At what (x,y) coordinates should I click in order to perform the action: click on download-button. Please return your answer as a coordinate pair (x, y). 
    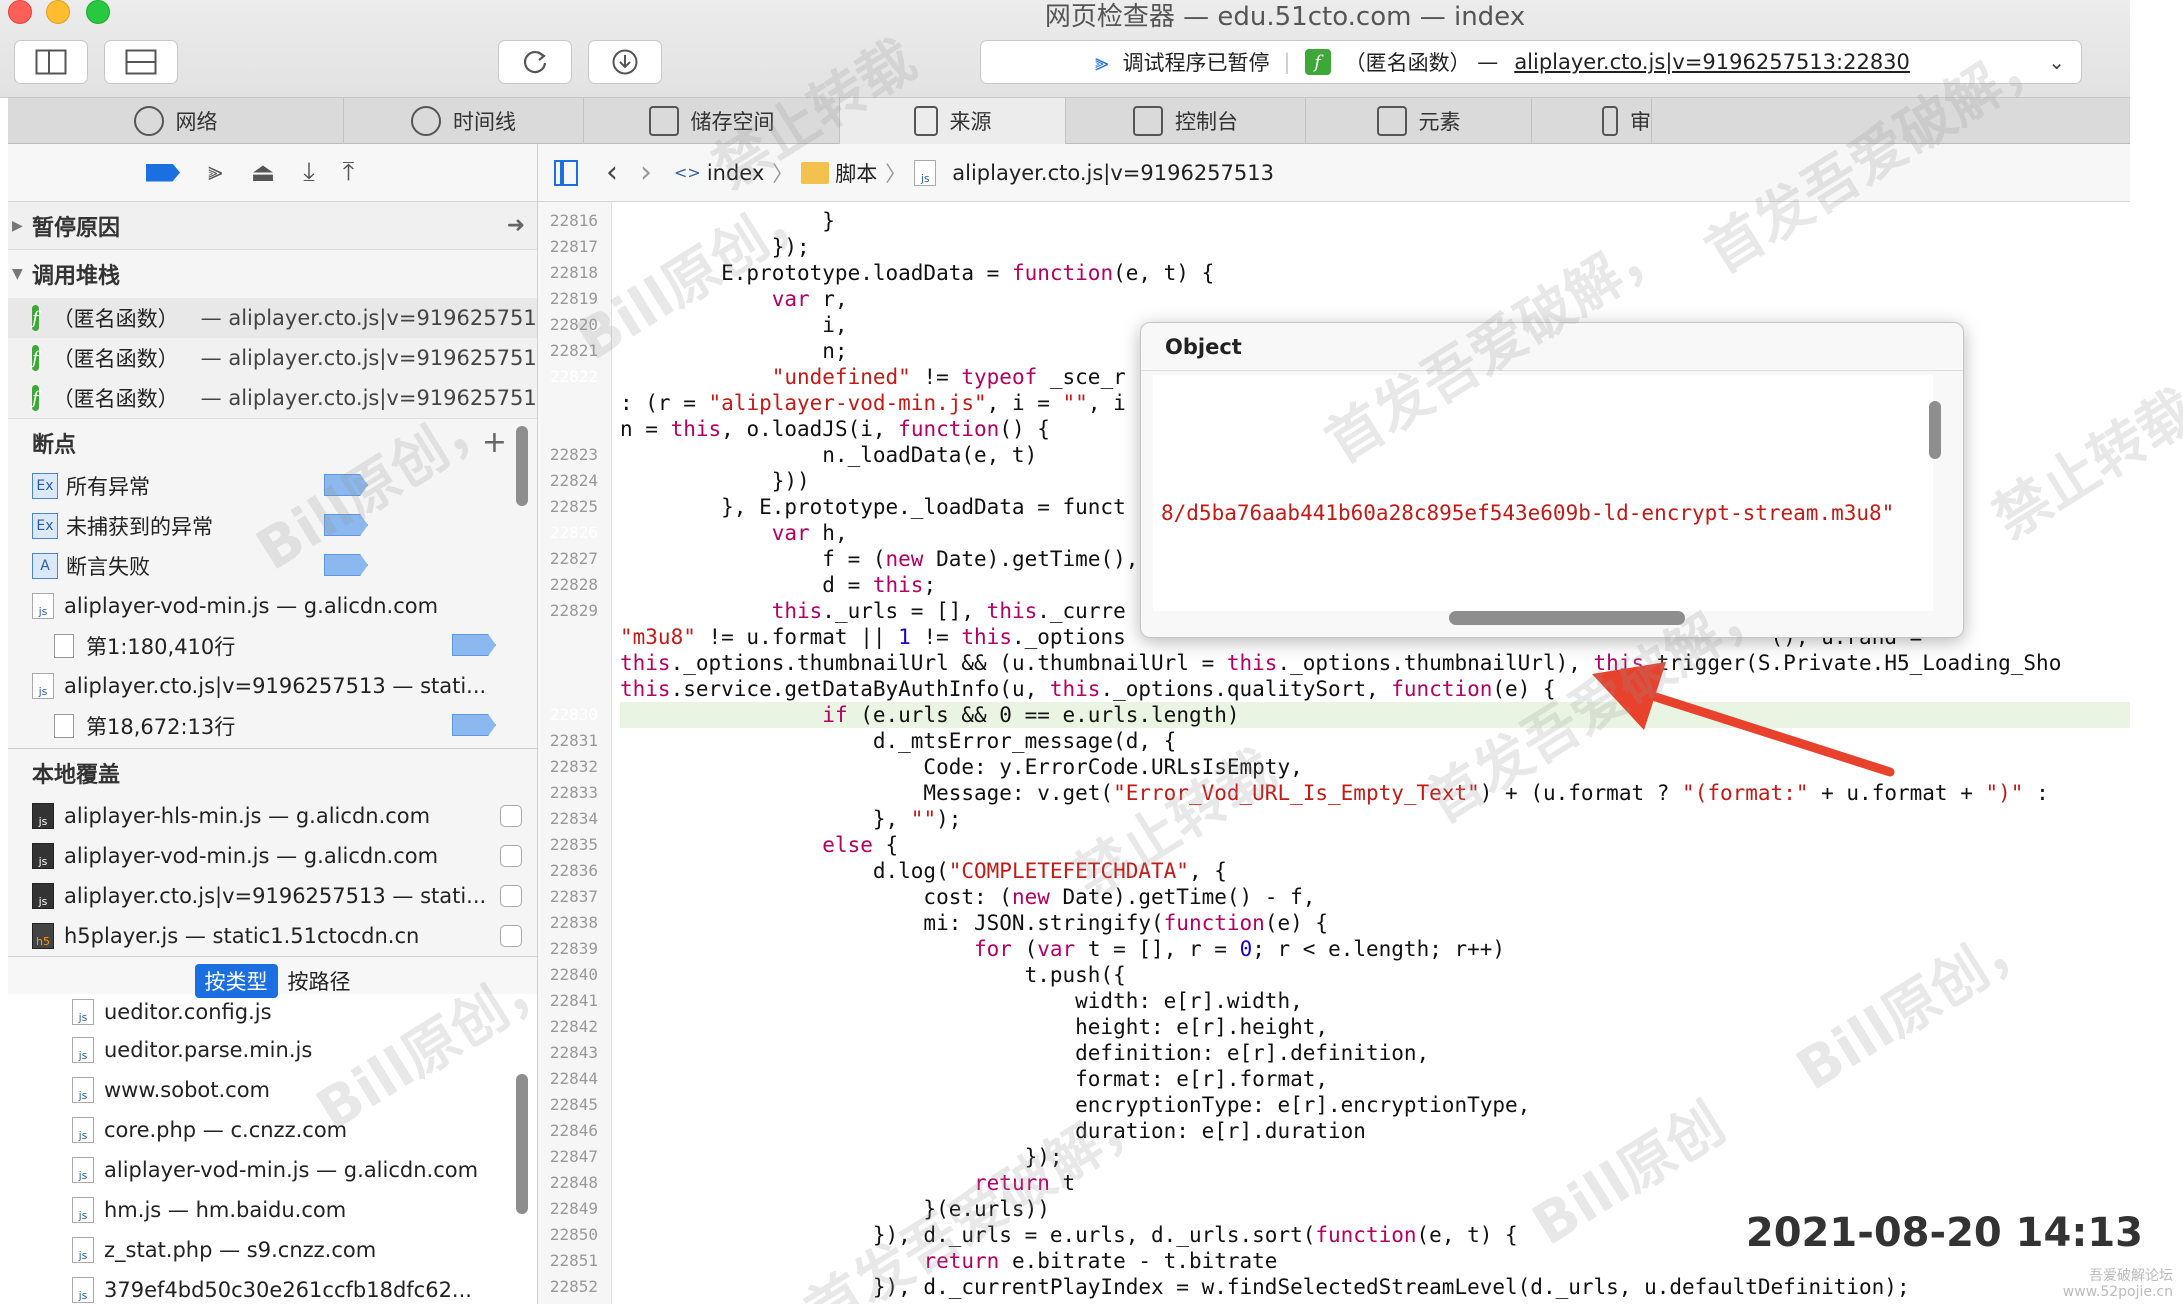
    Looking at the image, I should click on (625, 62).